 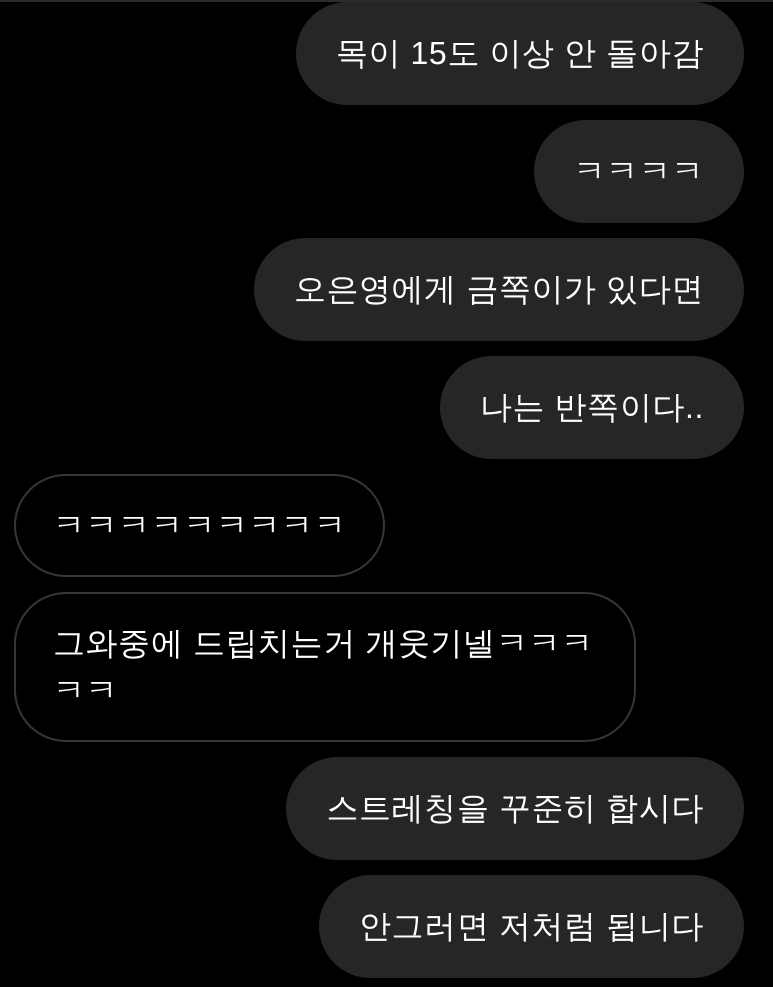 I want to click on received-message-bubble: ㅋㅋㅋㅋㅋㅋㅋㅋㅋ, so click(x=200, y=525).